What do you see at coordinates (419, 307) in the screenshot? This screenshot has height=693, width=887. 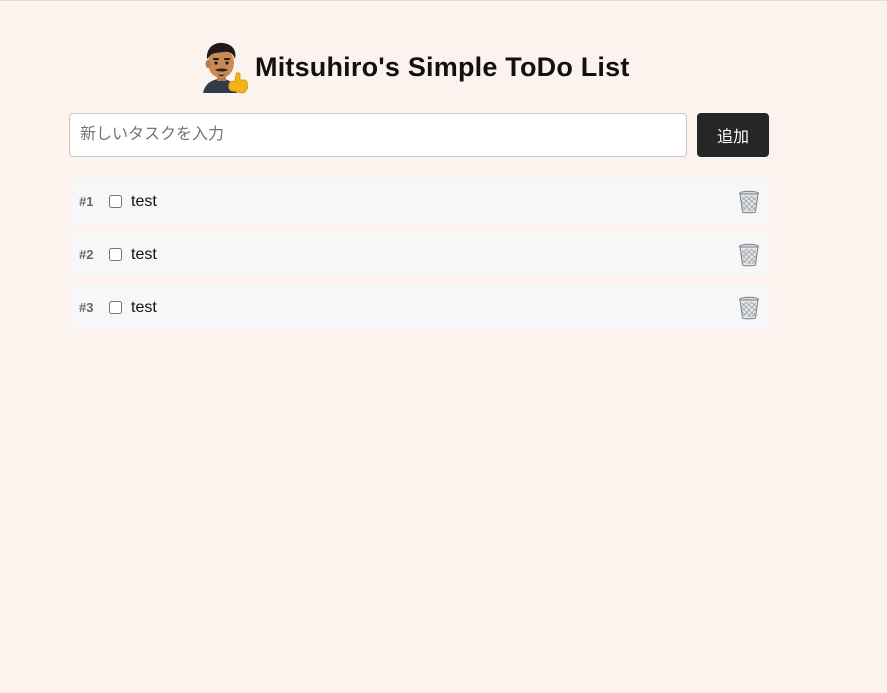 I see `todo-item: #3 test` at bounding box center [419, 307].